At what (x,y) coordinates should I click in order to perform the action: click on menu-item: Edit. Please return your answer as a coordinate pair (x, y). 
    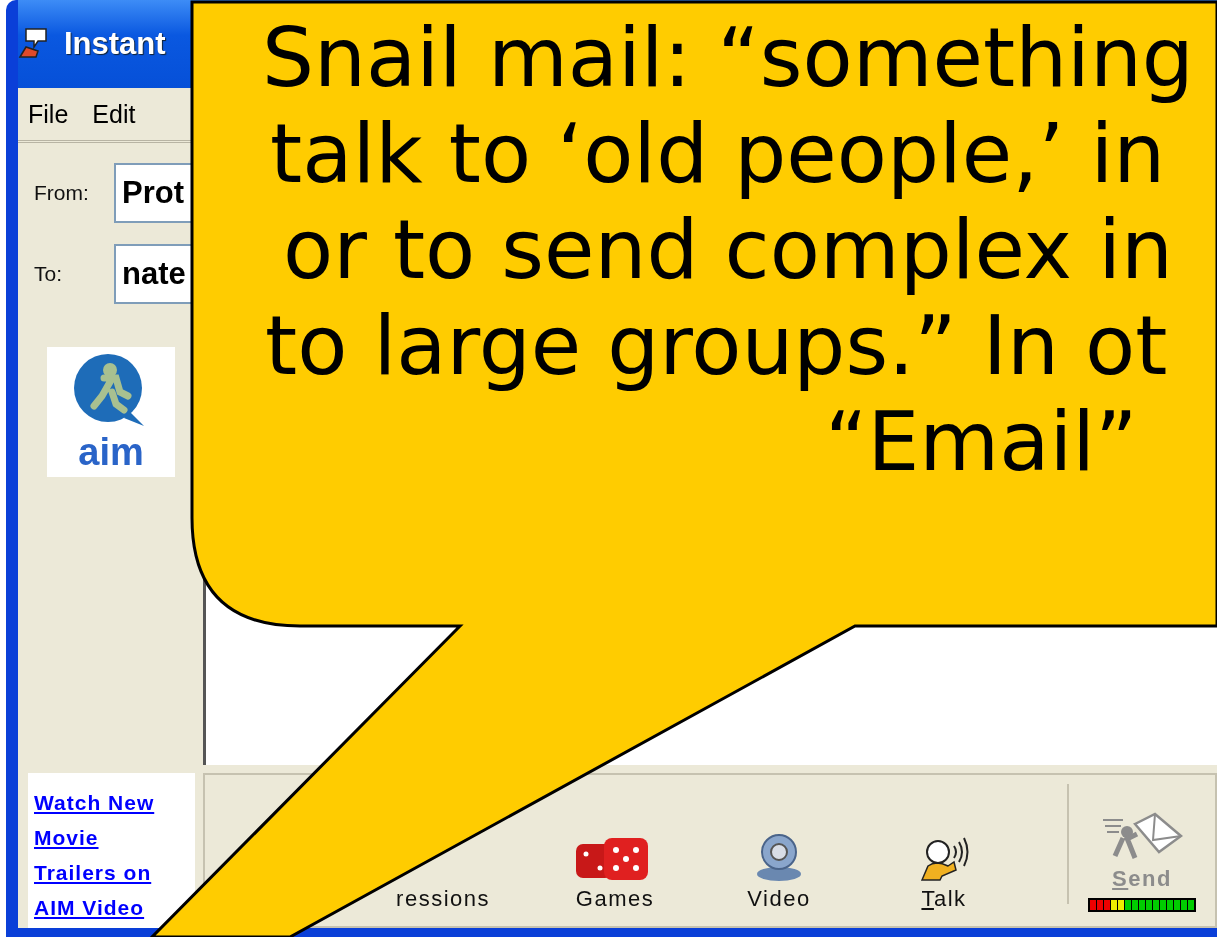
    Looking at the image, I should click on (114, 114).